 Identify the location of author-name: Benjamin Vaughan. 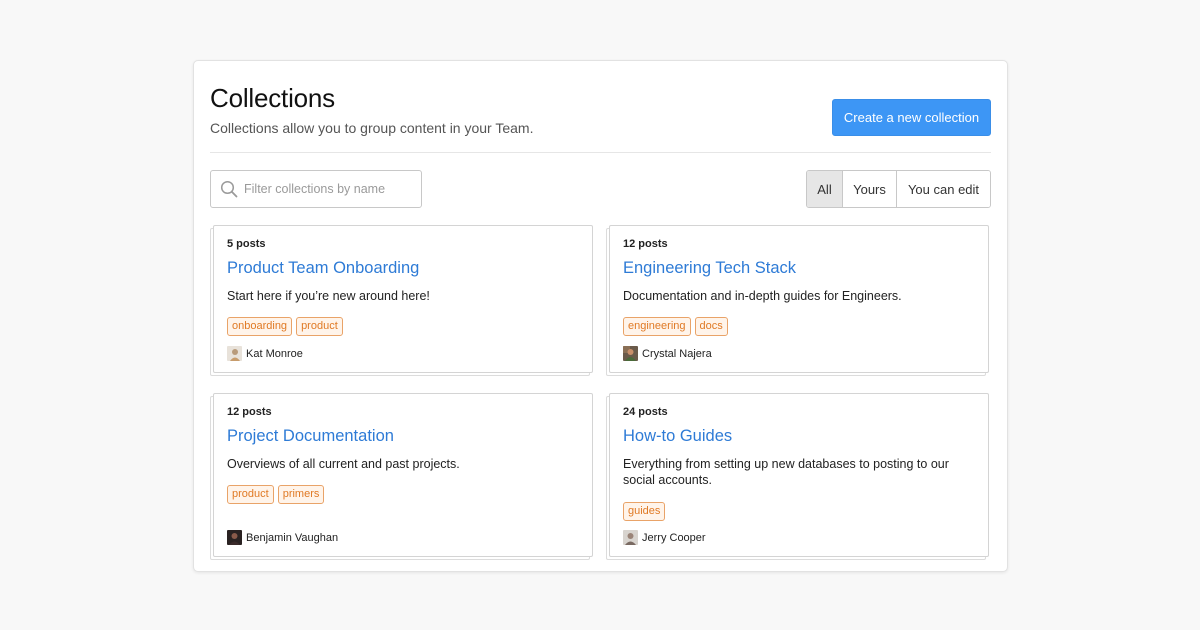
(292, 537).